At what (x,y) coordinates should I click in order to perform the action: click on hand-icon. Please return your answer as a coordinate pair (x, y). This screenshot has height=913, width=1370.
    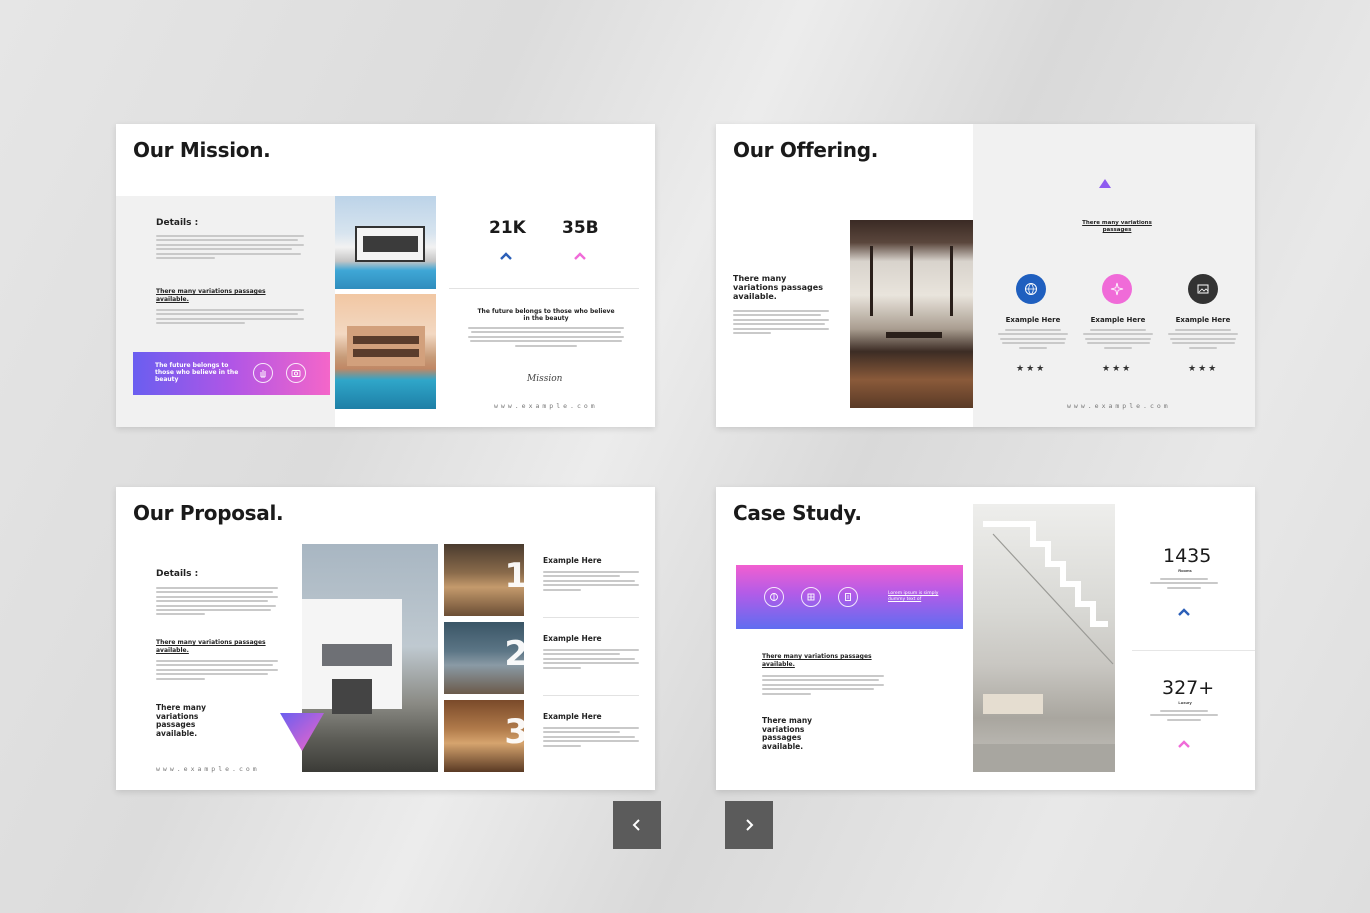
    Looking at the image, I should click on (263, 373).